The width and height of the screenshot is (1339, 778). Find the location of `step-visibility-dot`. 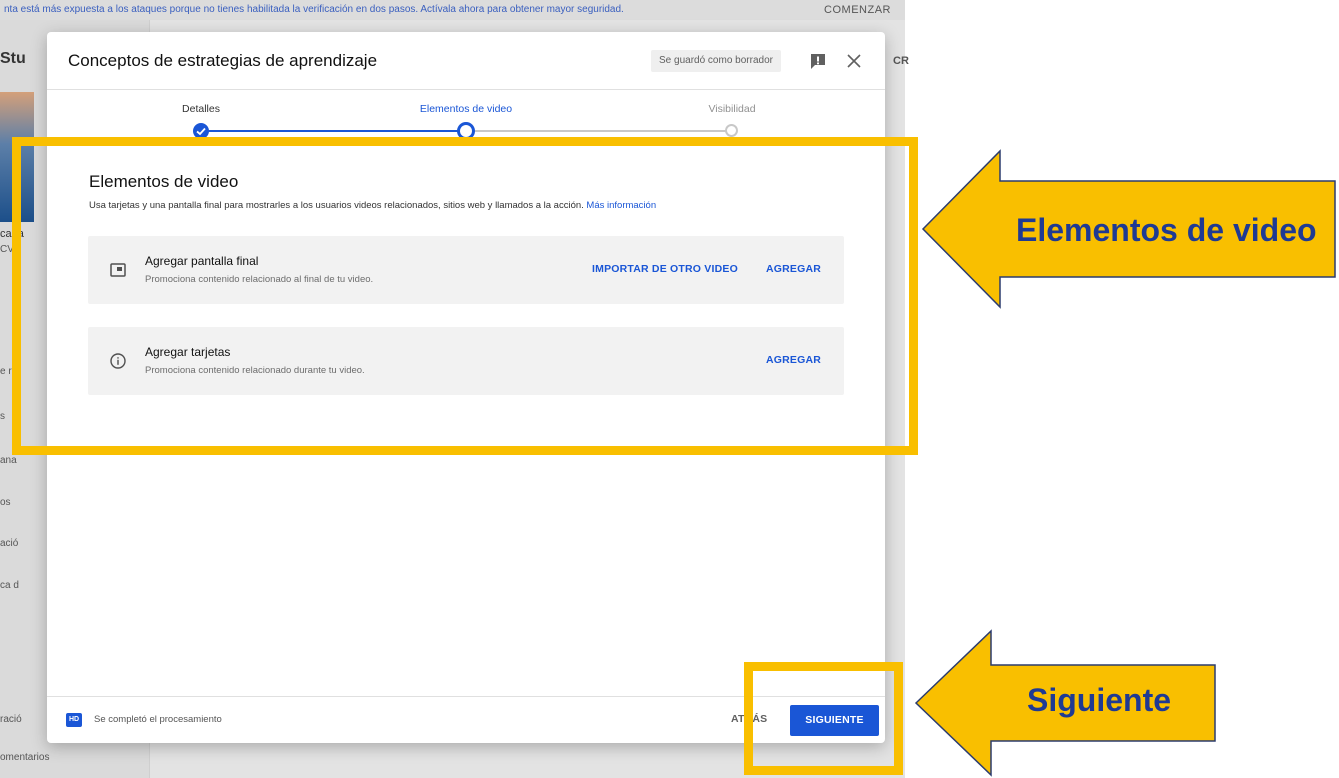

step-visibility-dot is located at coordinates (731, 130).